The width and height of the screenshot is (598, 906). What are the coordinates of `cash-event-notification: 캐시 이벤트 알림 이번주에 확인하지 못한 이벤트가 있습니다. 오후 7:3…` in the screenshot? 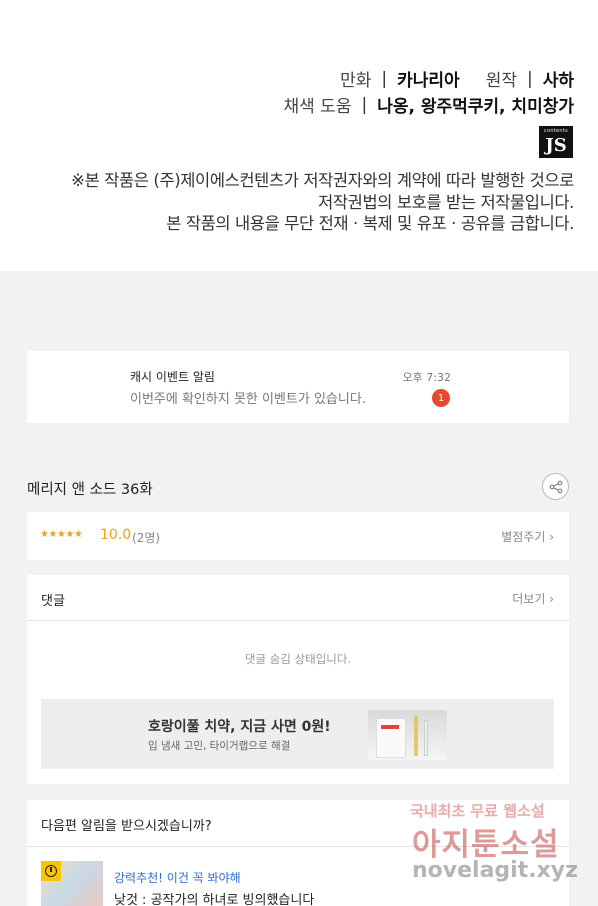 It's located at (298, 387).